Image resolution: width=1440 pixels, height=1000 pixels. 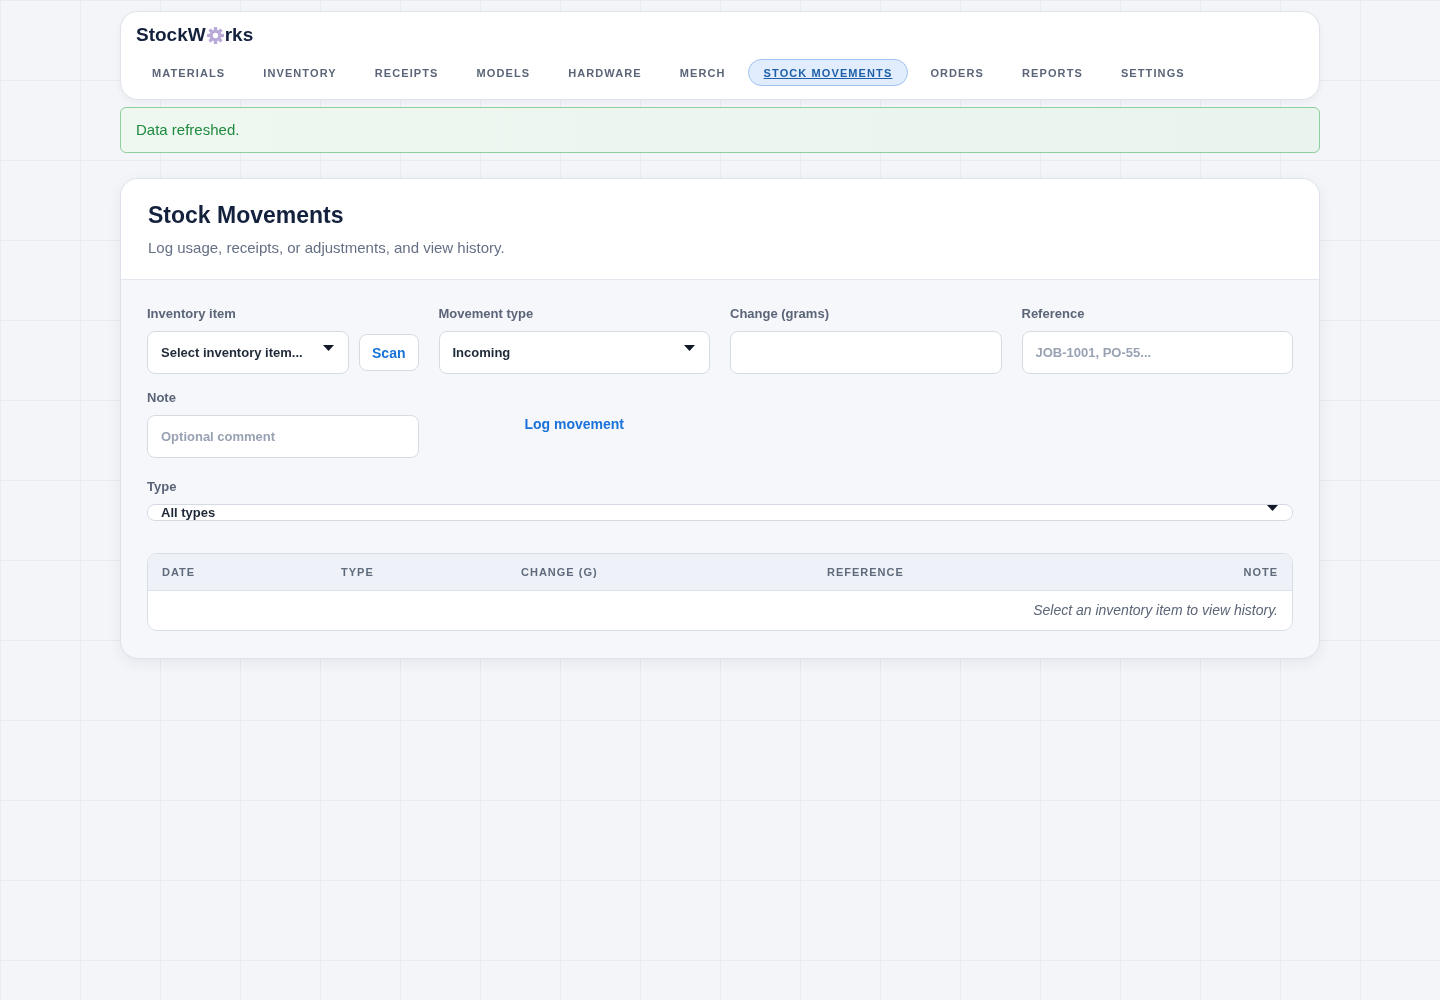 What do you see at coordinates (192, 314) in the screenshot?
I see `field-label: Inventory item` at bounding box center [192, 314].